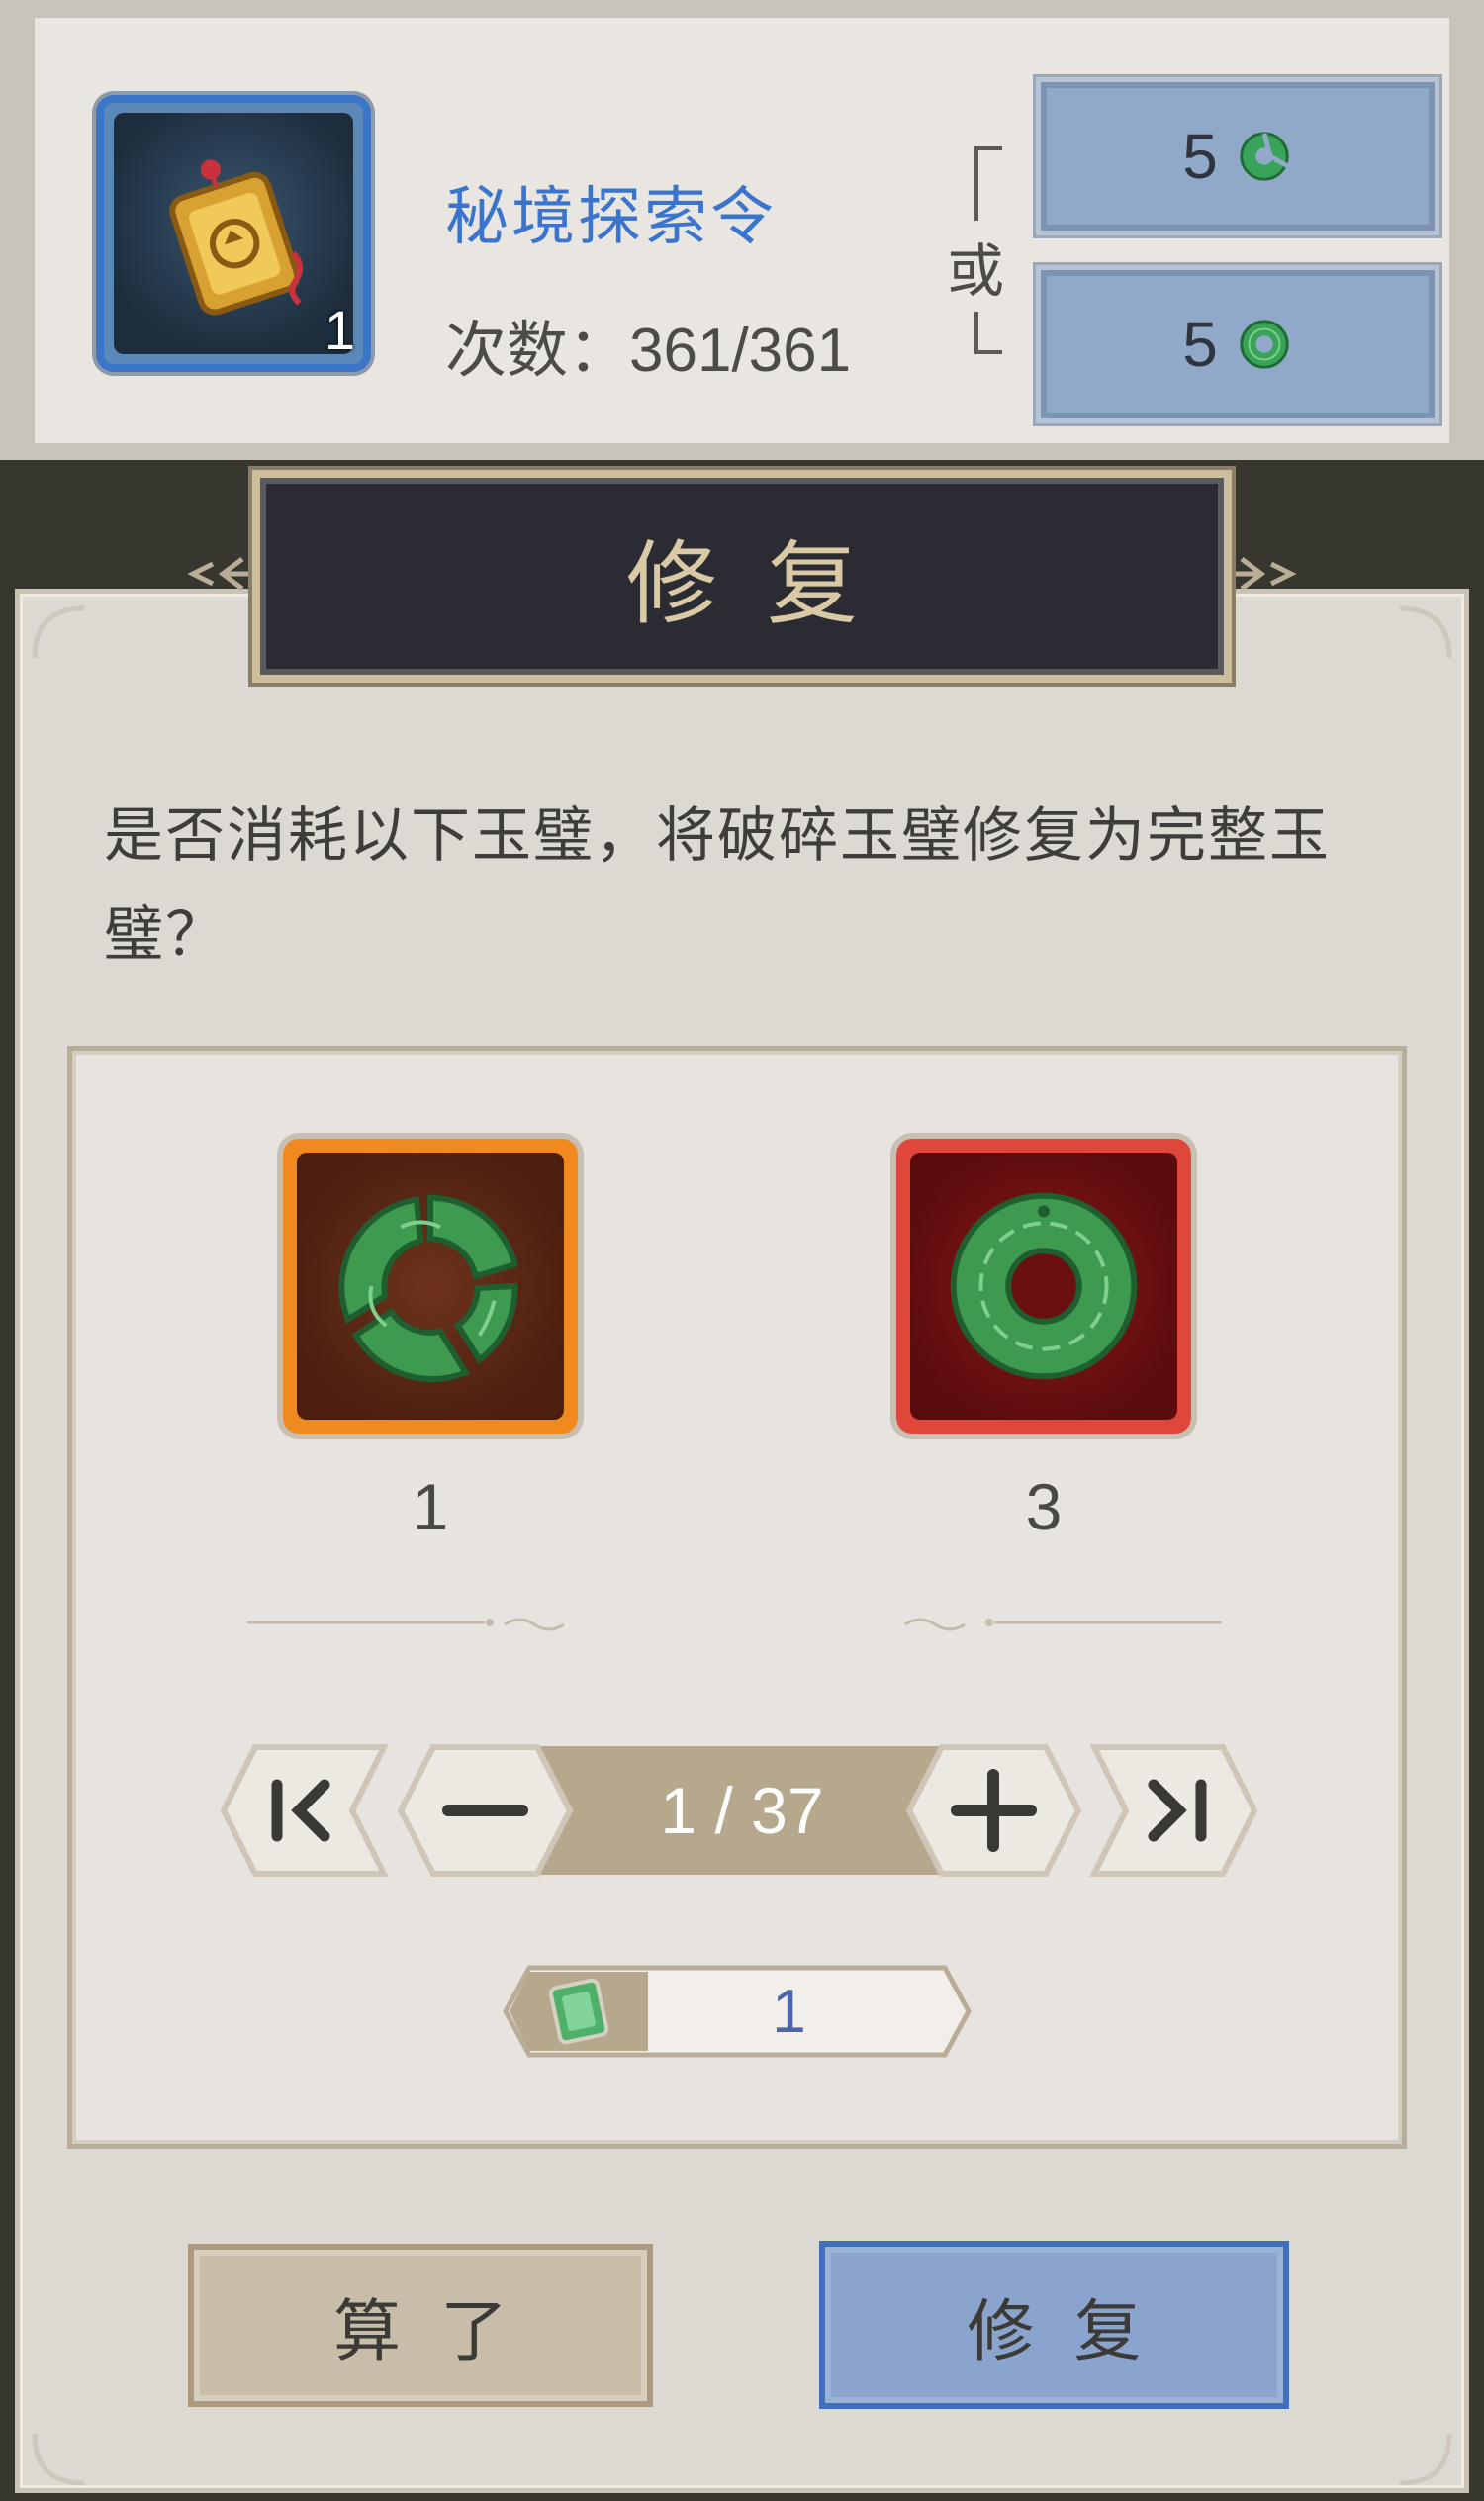 The width and height of the screenshot is (1484, 2501). I want to click on repair-button: 修复, so click(1054, 2325).